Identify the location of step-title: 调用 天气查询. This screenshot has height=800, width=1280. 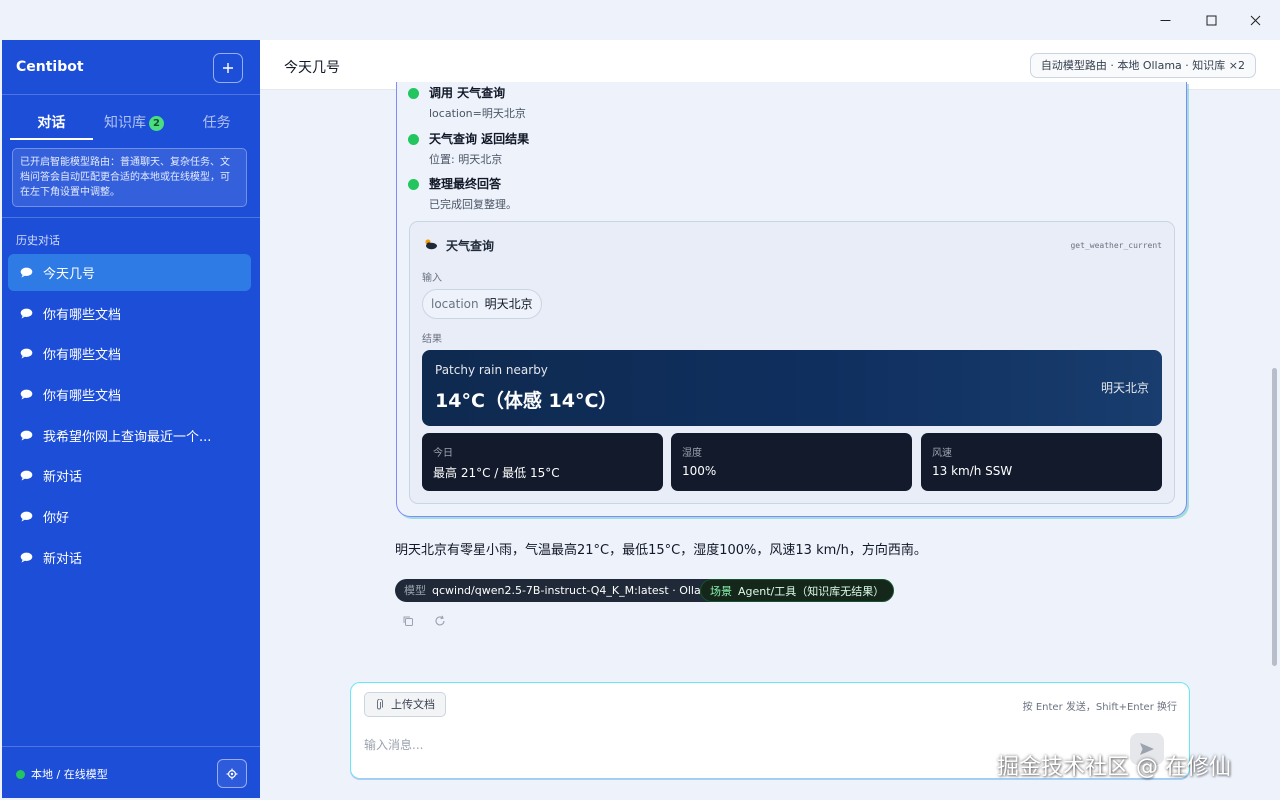
(467, 93).